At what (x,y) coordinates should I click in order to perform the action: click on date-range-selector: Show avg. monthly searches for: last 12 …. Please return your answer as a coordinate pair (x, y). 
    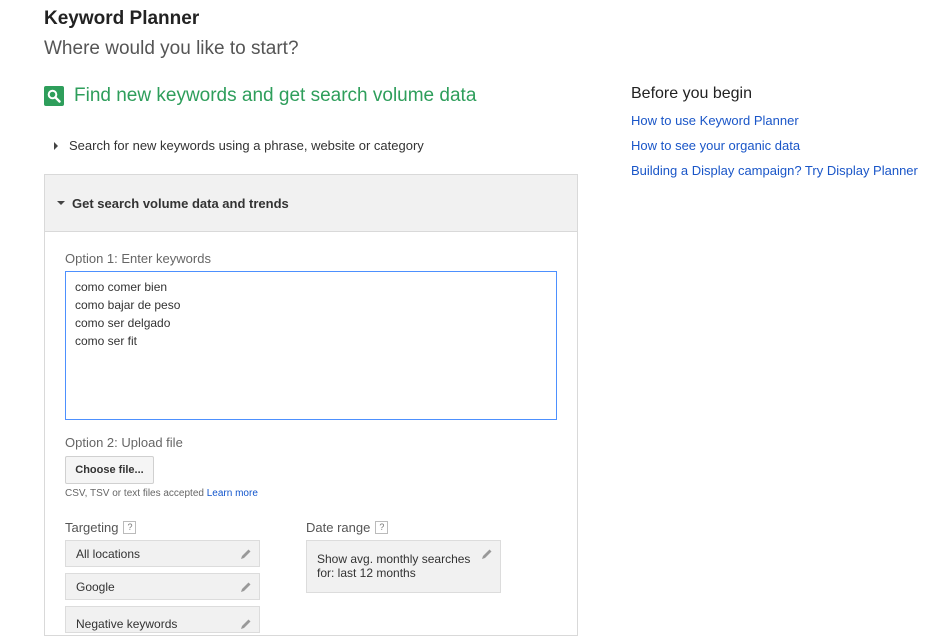
    Looking at the image, I should click on (403, 566).